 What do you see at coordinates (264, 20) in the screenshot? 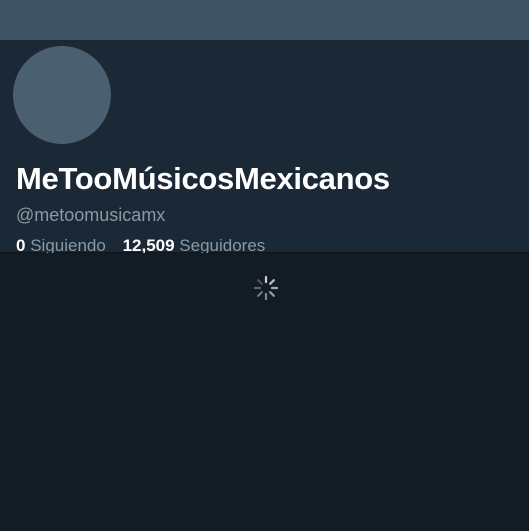
I see `profile-banner` at bounding box center [264, 20].